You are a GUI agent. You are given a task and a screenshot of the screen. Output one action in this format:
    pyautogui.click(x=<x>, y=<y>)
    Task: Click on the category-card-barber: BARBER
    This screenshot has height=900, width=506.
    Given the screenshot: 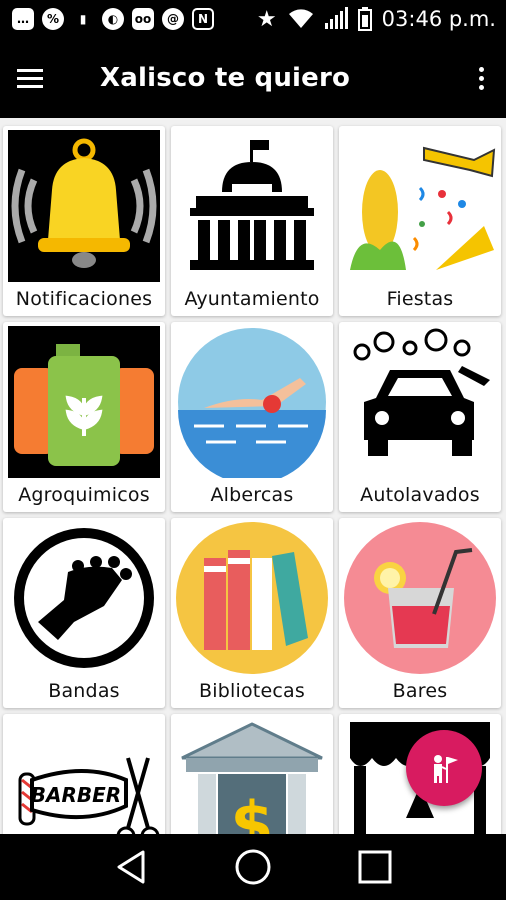 What is the action you would take?
    pyautogui.click(x=84, y=774)
    